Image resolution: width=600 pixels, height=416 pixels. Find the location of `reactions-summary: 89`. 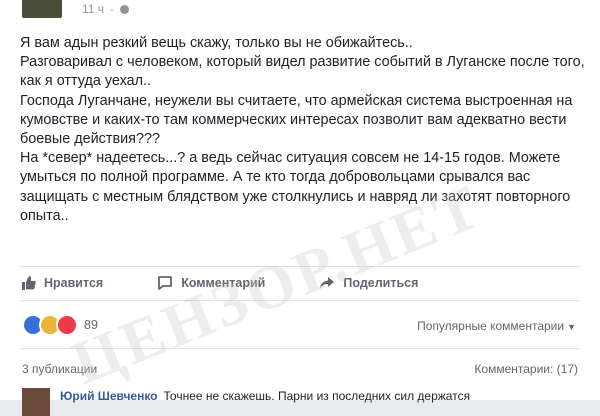

reactions-summary: 89 is located at coordinates (60, 325).